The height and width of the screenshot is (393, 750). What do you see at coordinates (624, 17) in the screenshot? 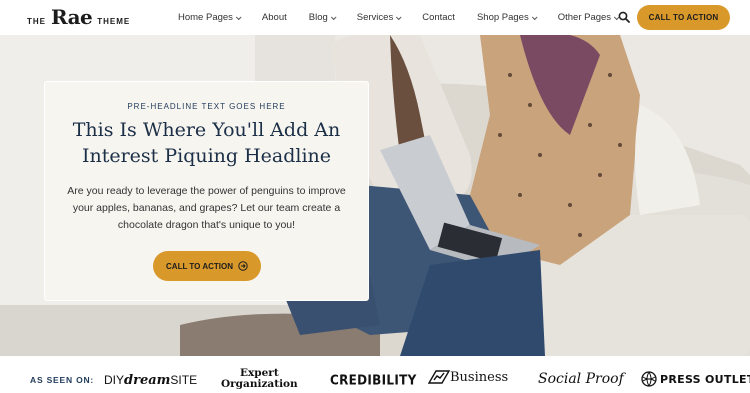
I see `search-icon` at bounding box center [624, 17].